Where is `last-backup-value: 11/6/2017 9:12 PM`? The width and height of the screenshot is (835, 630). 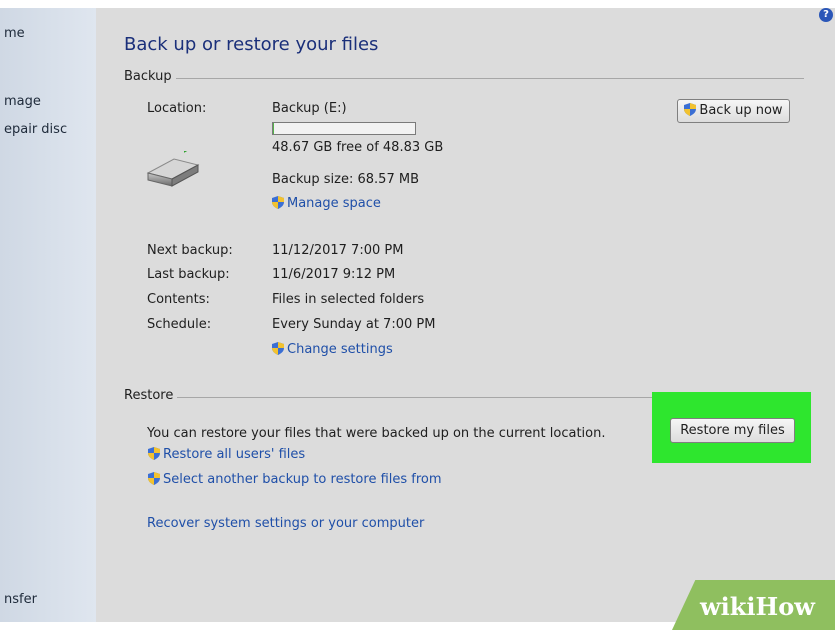 last-backup-value: 11/6/2017 9:12 PM is located at coordinates (333, 274).